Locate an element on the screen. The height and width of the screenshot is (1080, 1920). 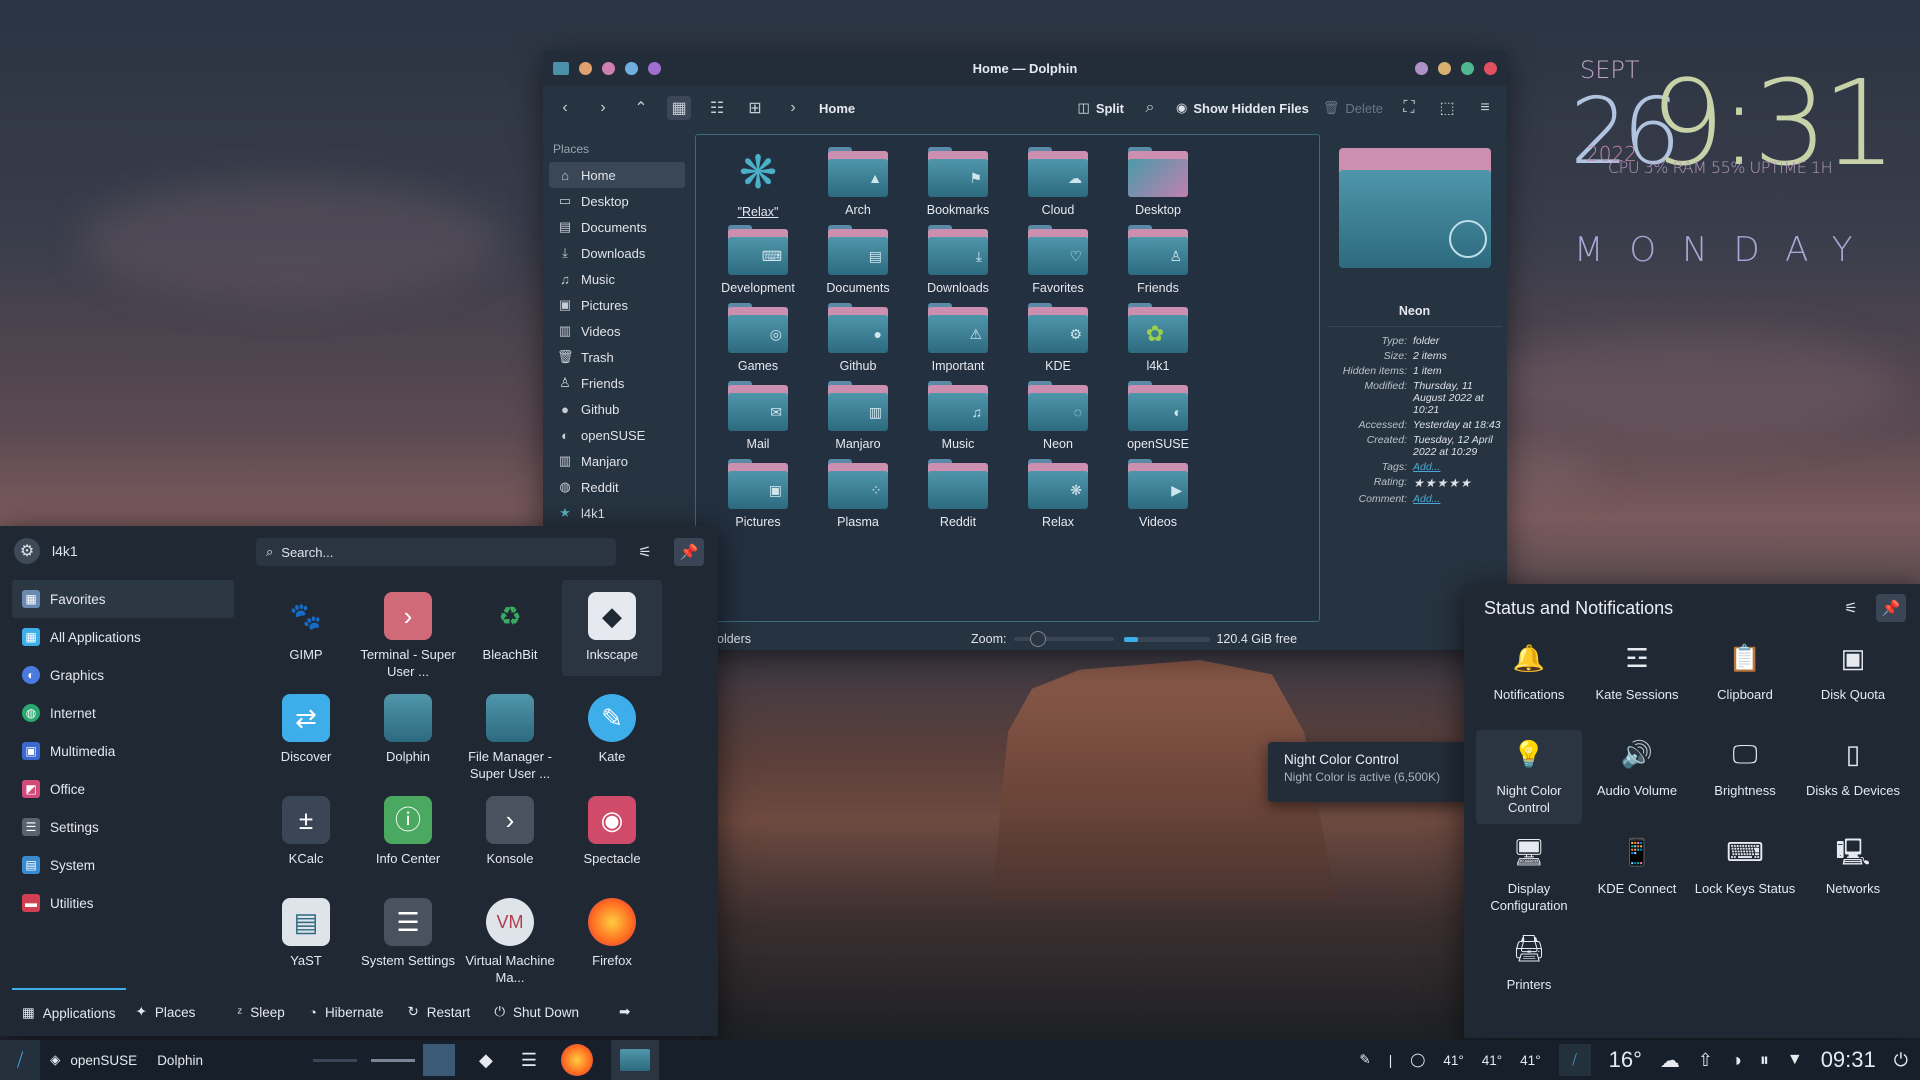
app-konsole: › Konsole is located at coordinates (510, 827).